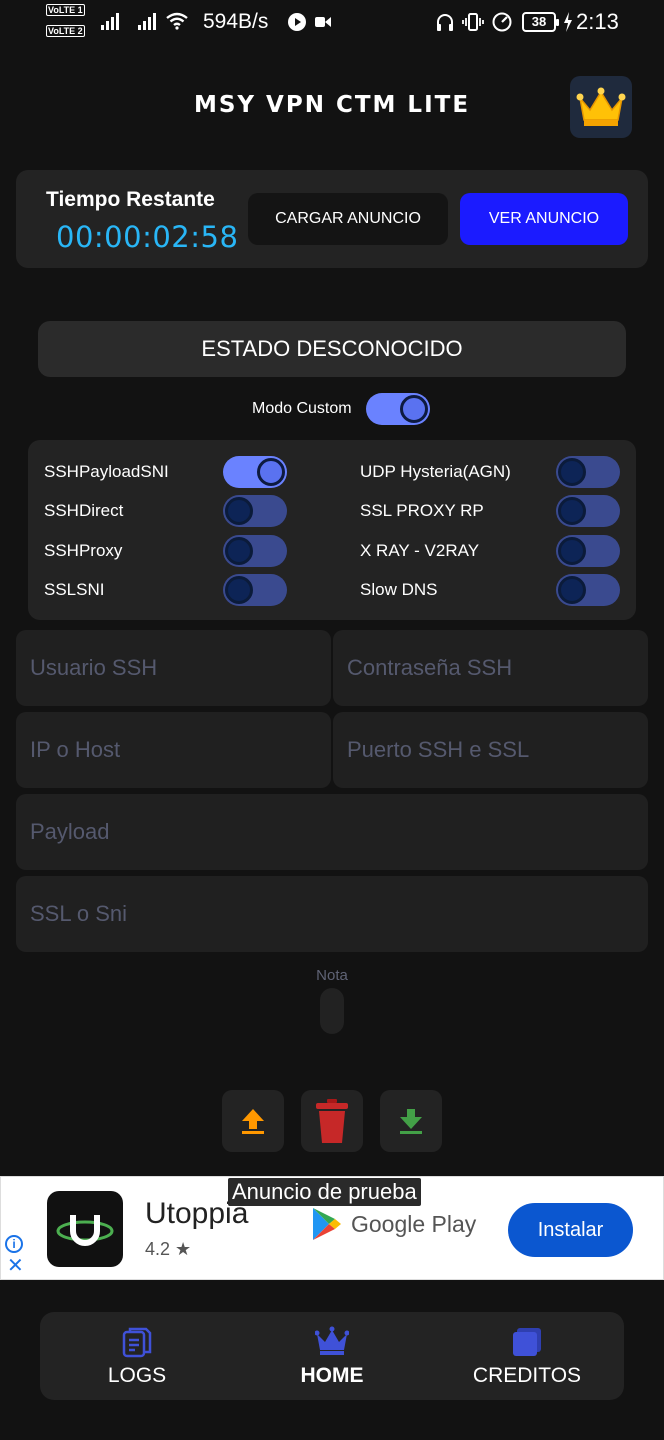  I want to click on trash-icon, so click(332, 1121).